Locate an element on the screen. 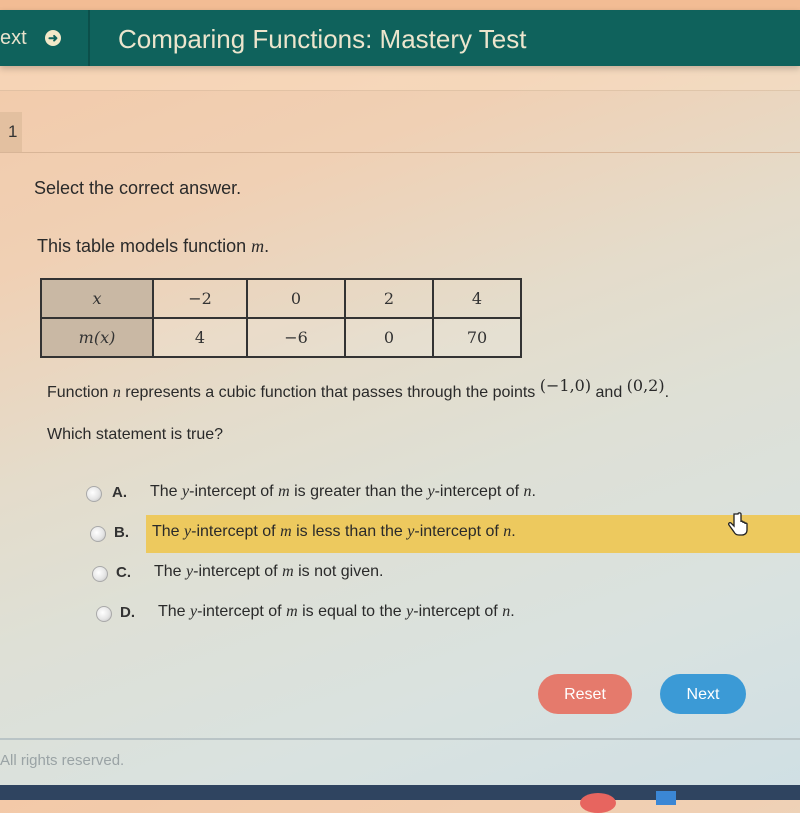 Image resolution: width=800 pixels, height=813 pixels. point-2: (0,2) is located at coordinates (645, 385).